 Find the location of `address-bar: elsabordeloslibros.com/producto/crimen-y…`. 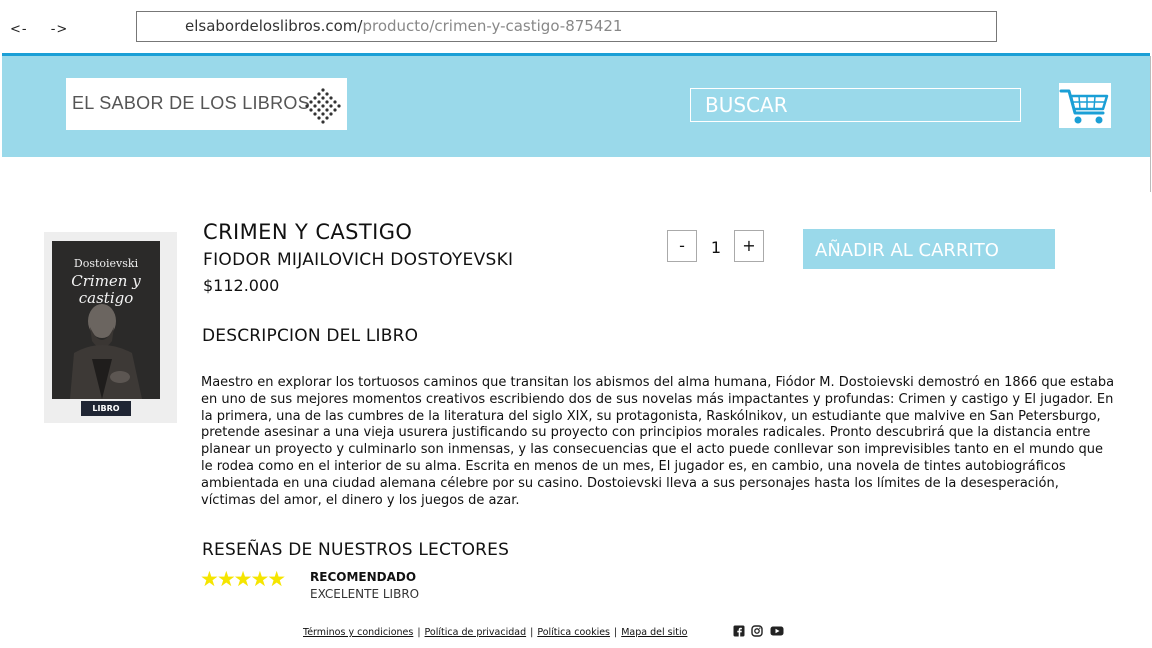

address-bar: elsabordeloslibros.com/producto/crimen-y… is located at coordinates (566, 26).